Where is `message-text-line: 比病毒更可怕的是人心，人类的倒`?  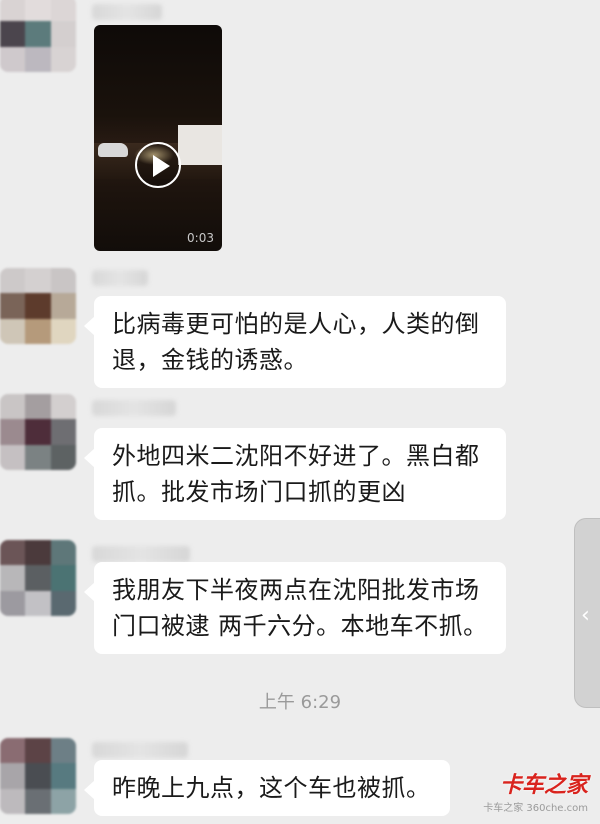 message-text-line: 比病毒更可怕的是人心，人类的倒 is located at coordinates (296, 324).